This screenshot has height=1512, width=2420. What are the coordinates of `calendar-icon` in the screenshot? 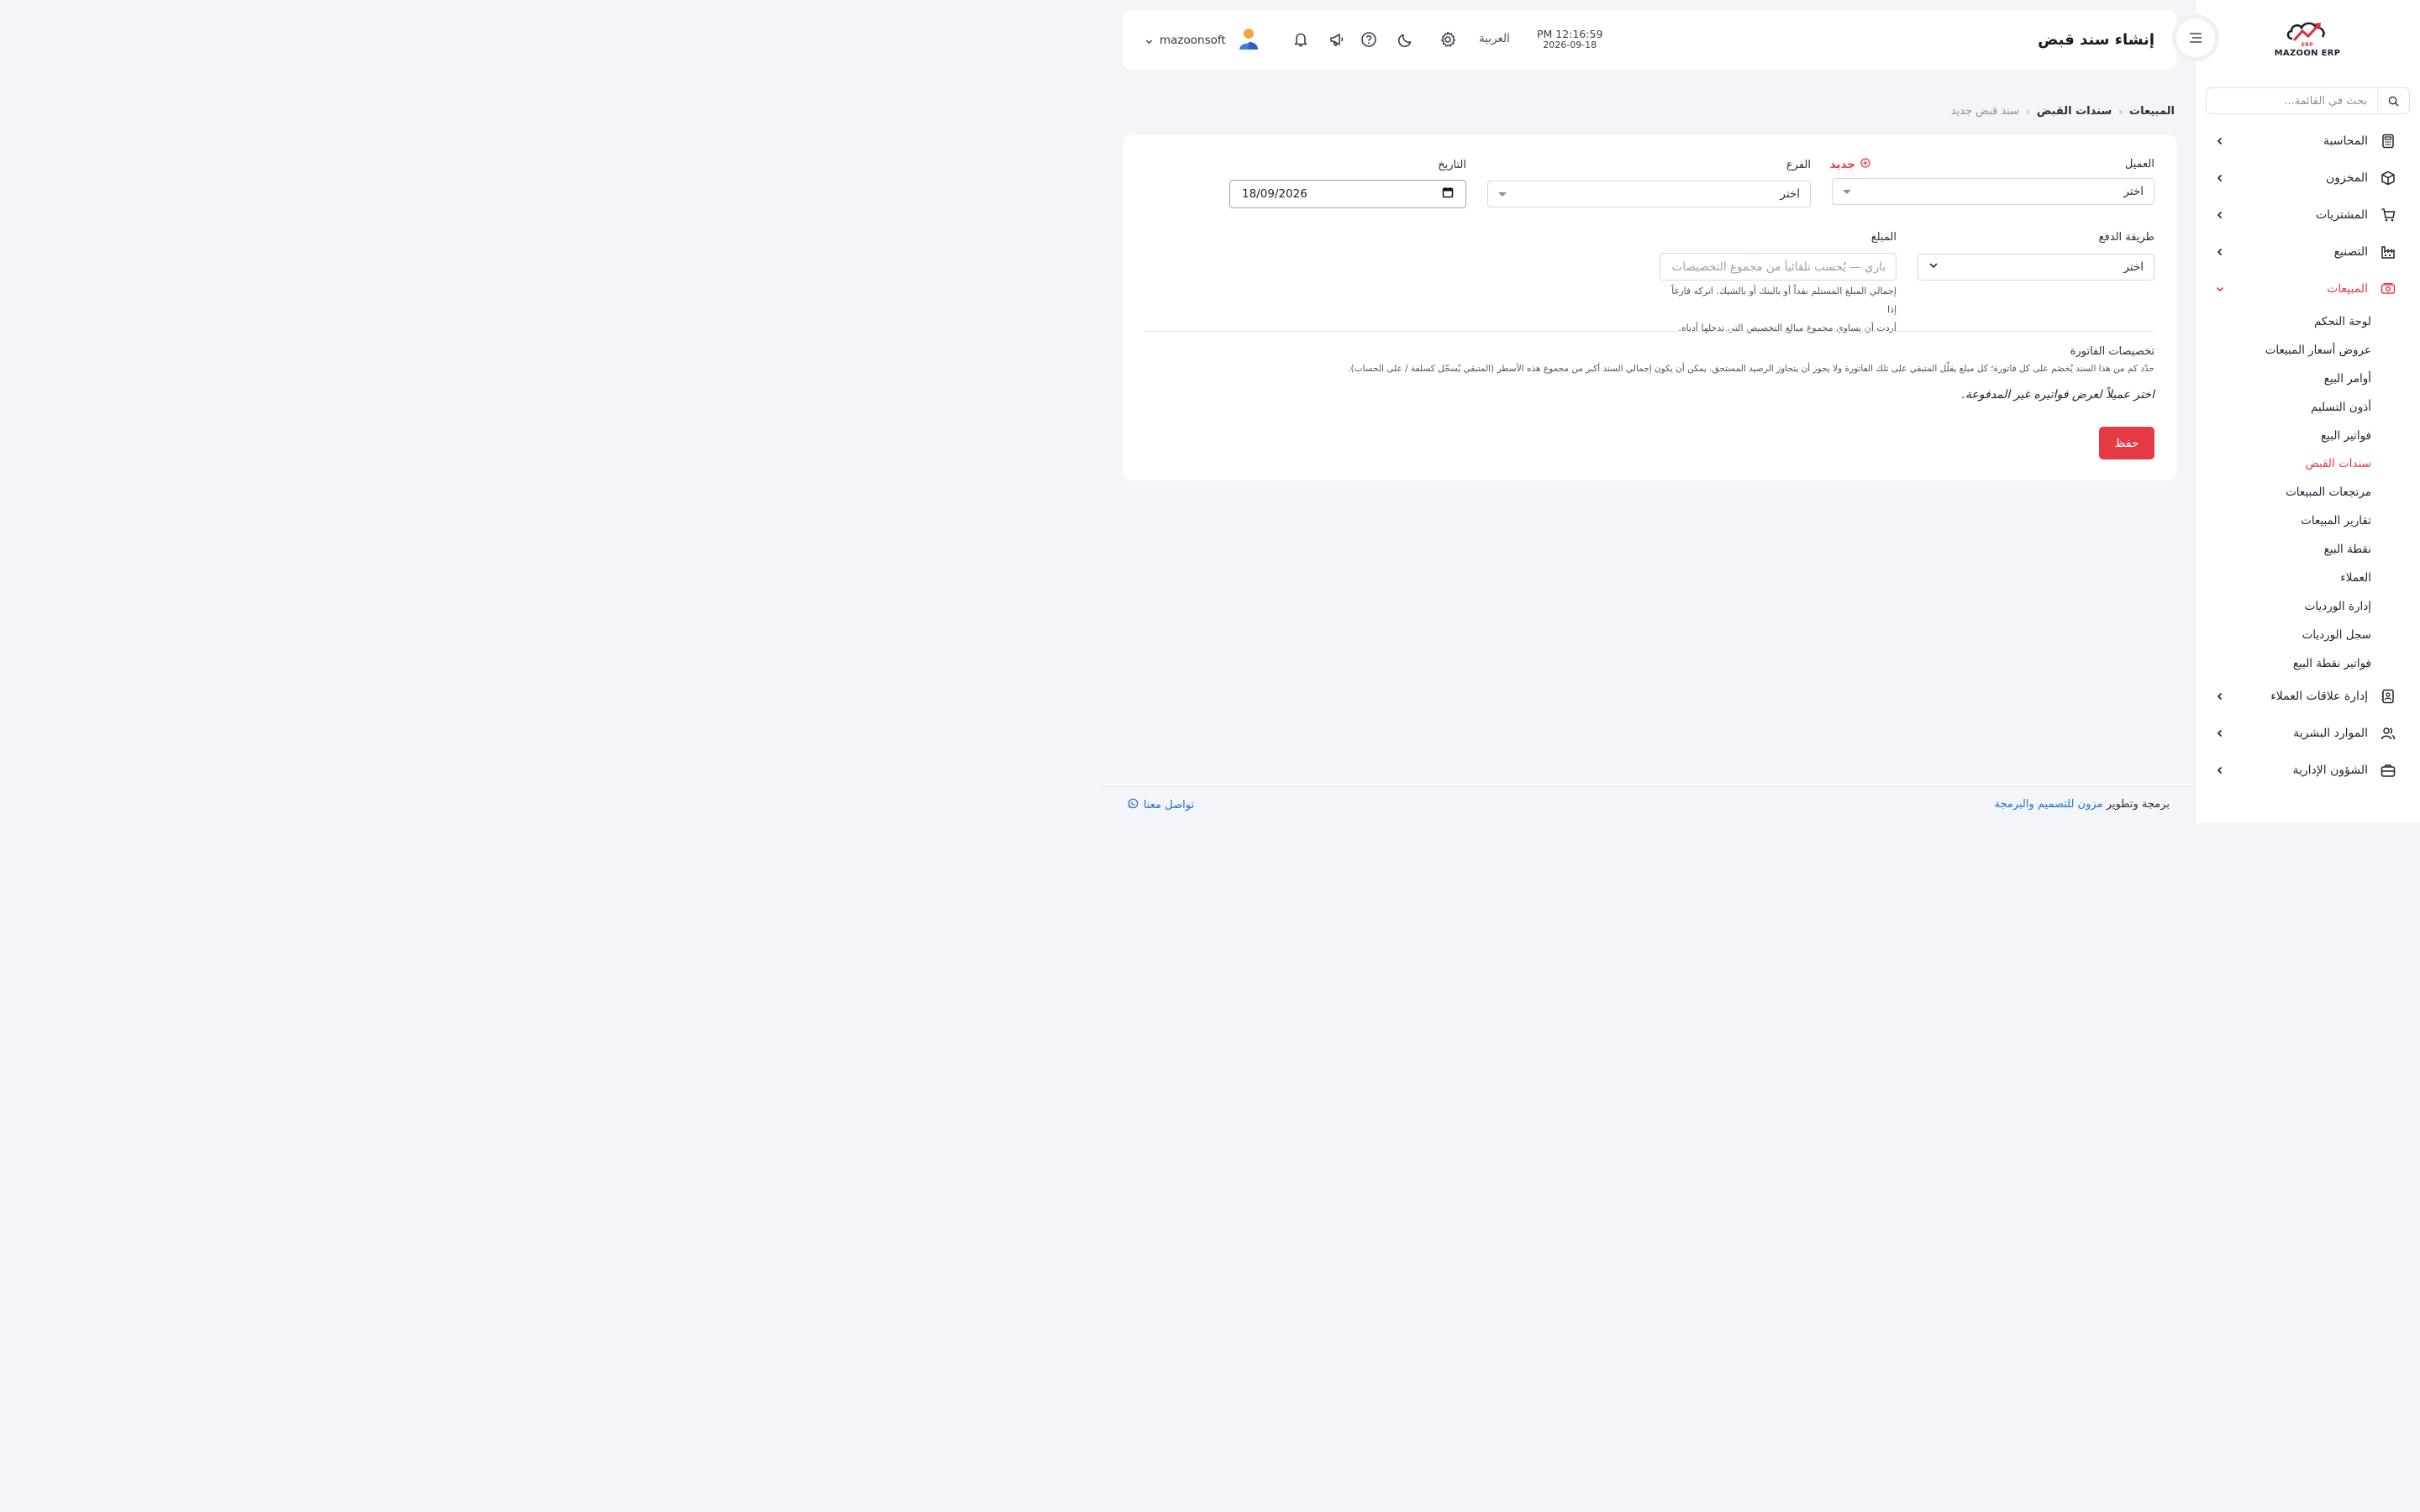 It's located at (1448, 194).